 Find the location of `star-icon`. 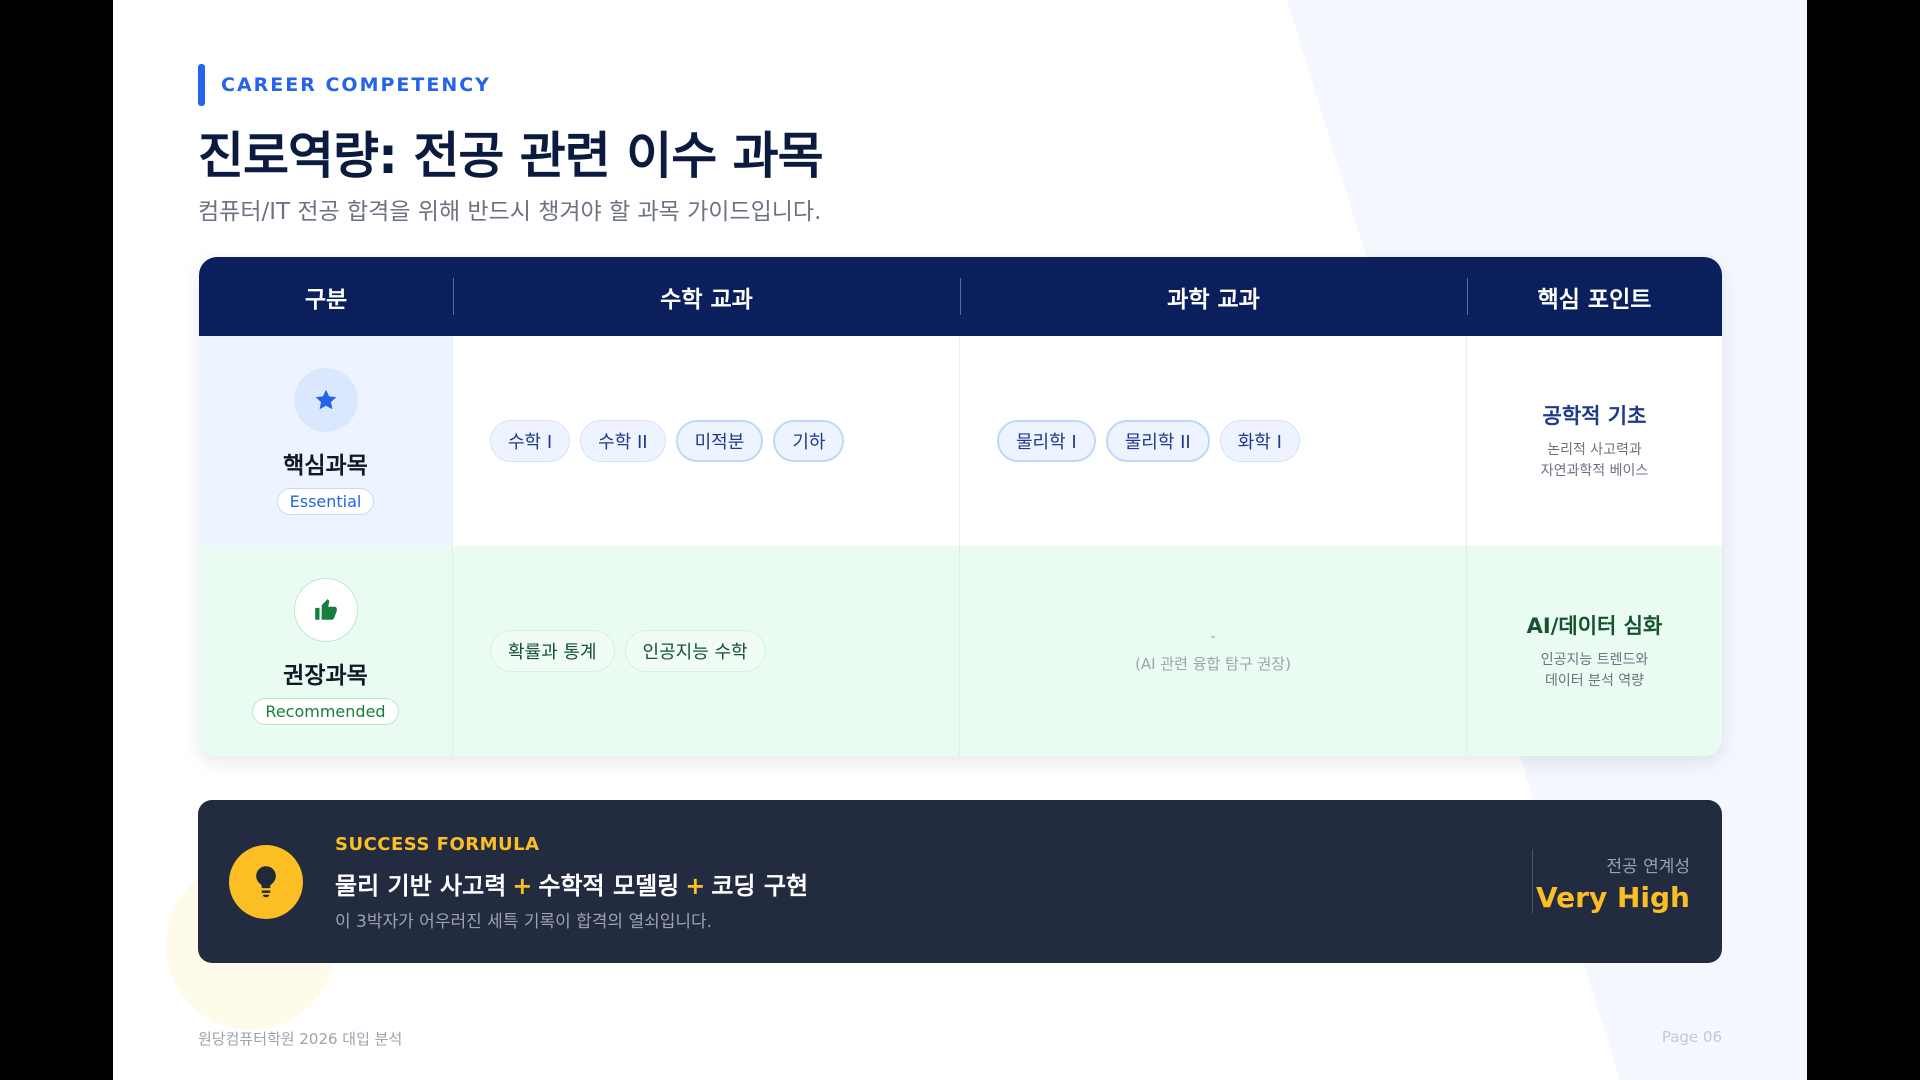

star-icon is located at coordinates (325, 399).